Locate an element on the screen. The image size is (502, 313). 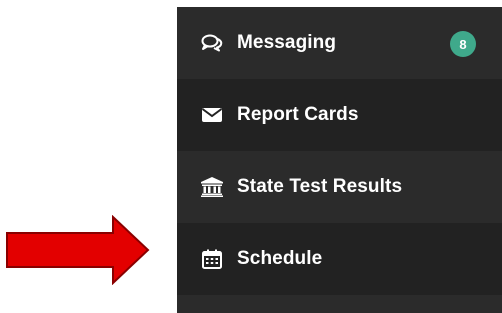
calendar-icon is located at coordinates (212, 259).